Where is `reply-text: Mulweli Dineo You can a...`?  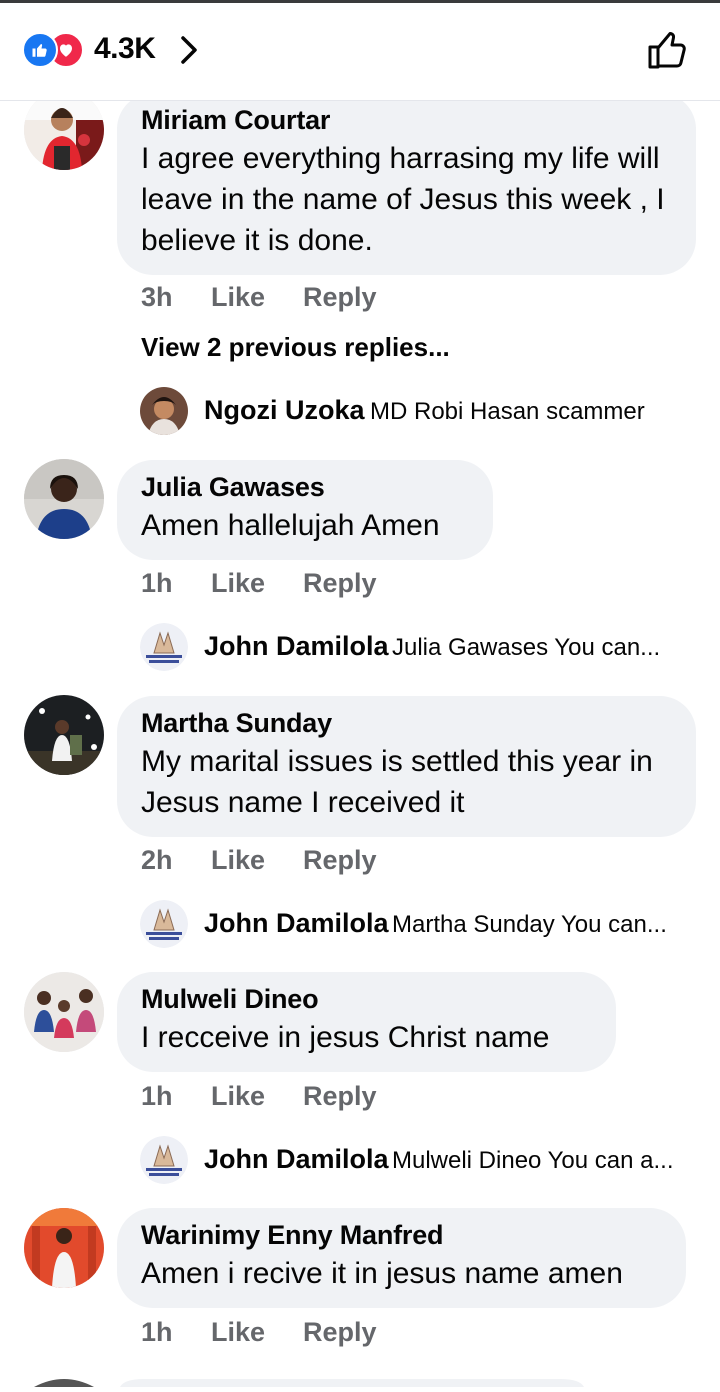 reply-text: Mulweli Dineo You can a... is located at coordinates (533, 1160).